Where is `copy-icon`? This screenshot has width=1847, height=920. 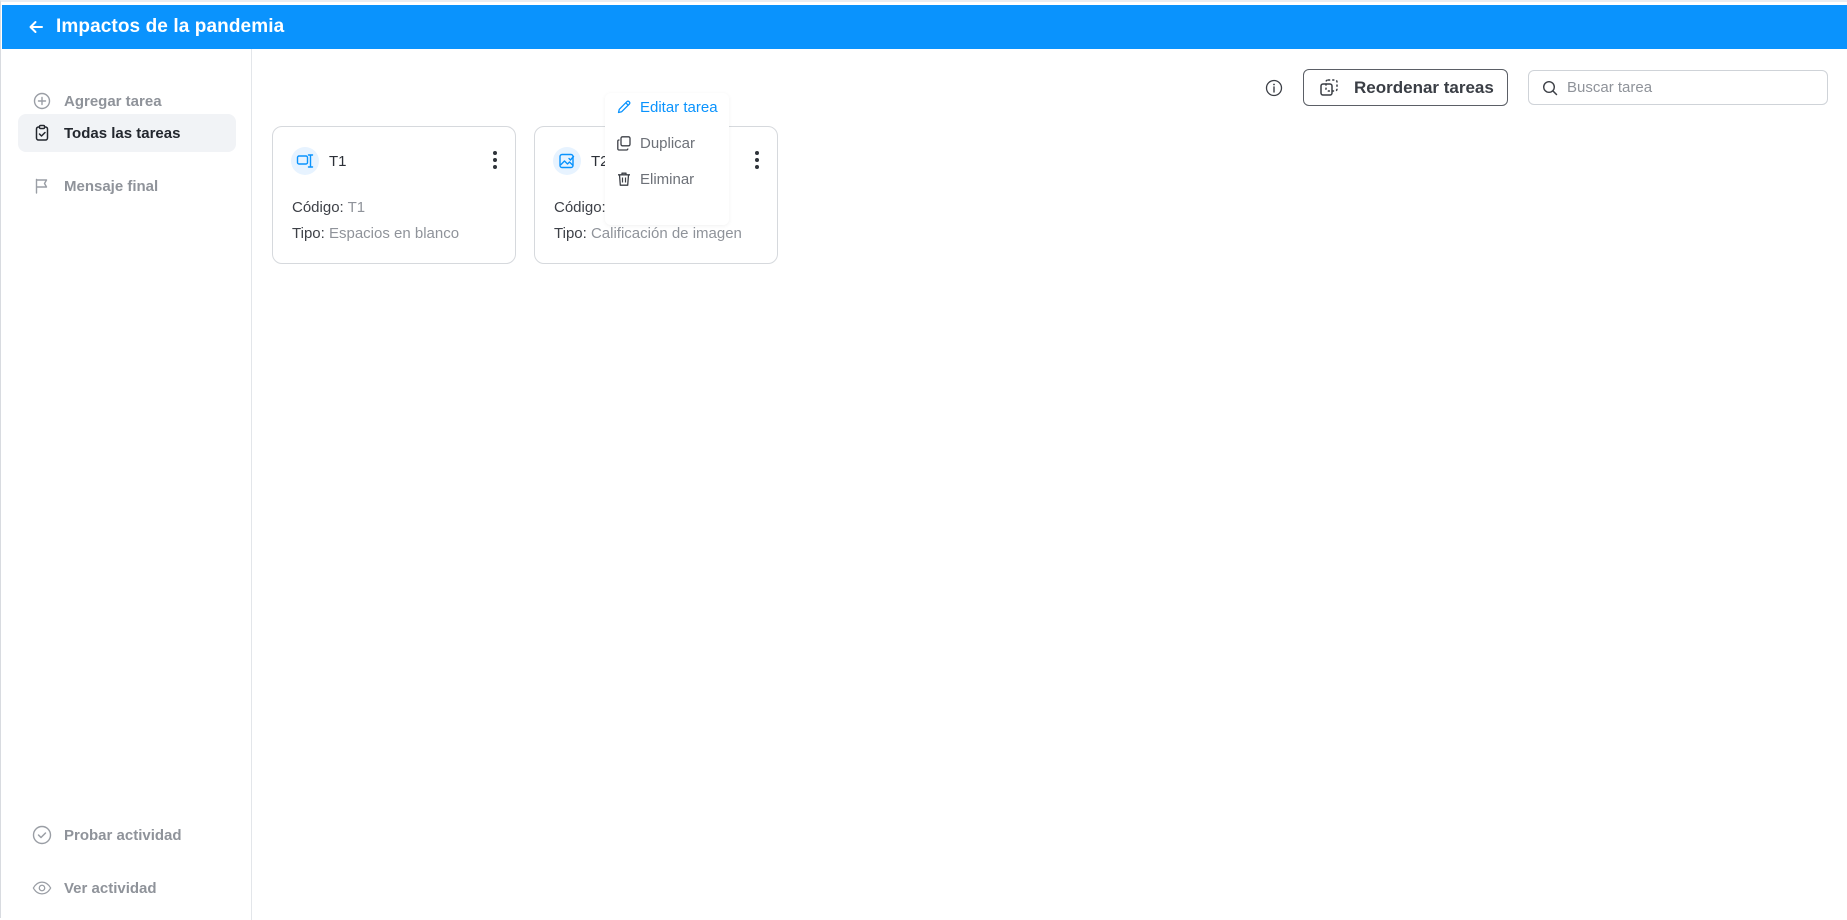 copy-icon is located at coordinates (624, 143).